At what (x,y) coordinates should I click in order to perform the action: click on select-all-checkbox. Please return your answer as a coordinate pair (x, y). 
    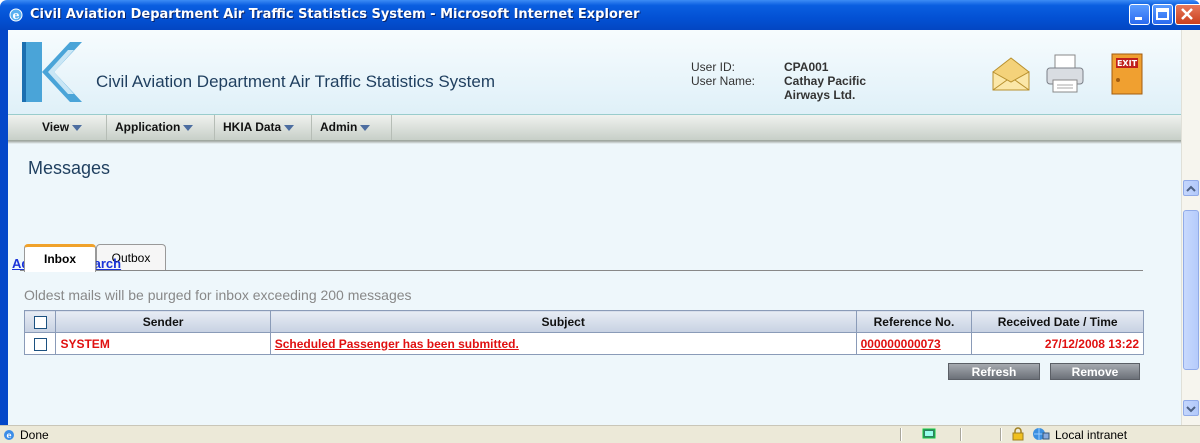
    Looking at the image, I should click on (40, 322).